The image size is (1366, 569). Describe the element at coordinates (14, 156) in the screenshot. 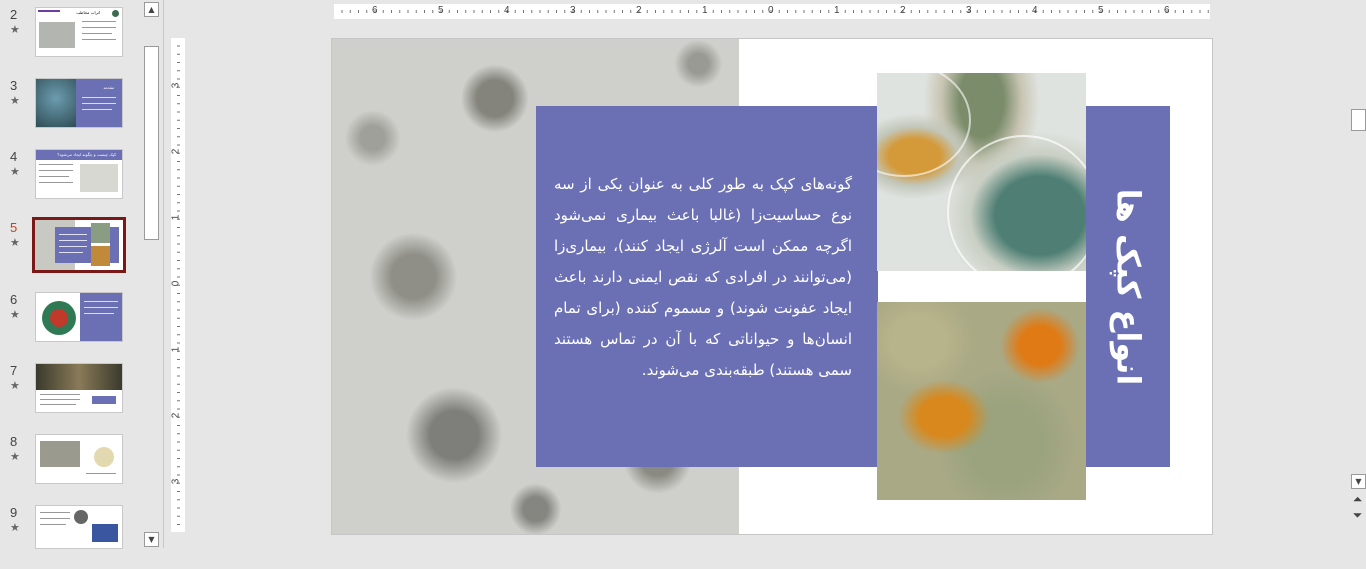

I see `slide-number: 4` at that location.